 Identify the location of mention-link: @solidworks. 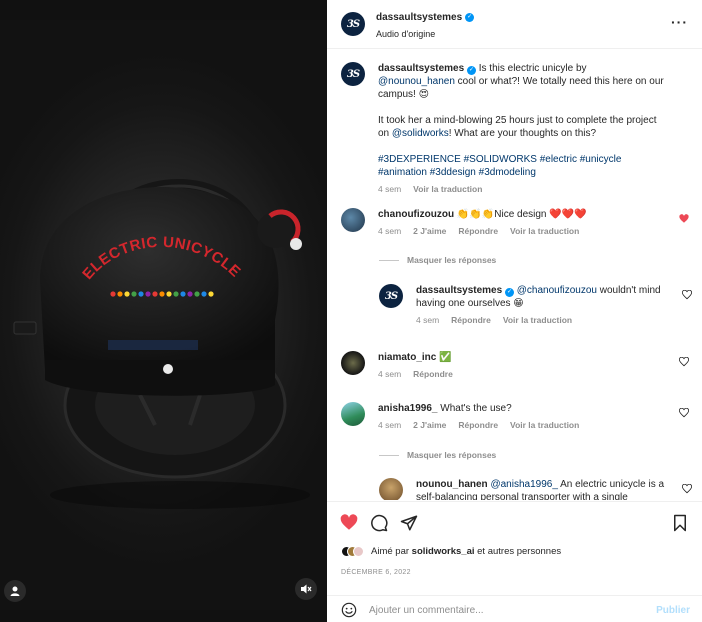
(420, 133).